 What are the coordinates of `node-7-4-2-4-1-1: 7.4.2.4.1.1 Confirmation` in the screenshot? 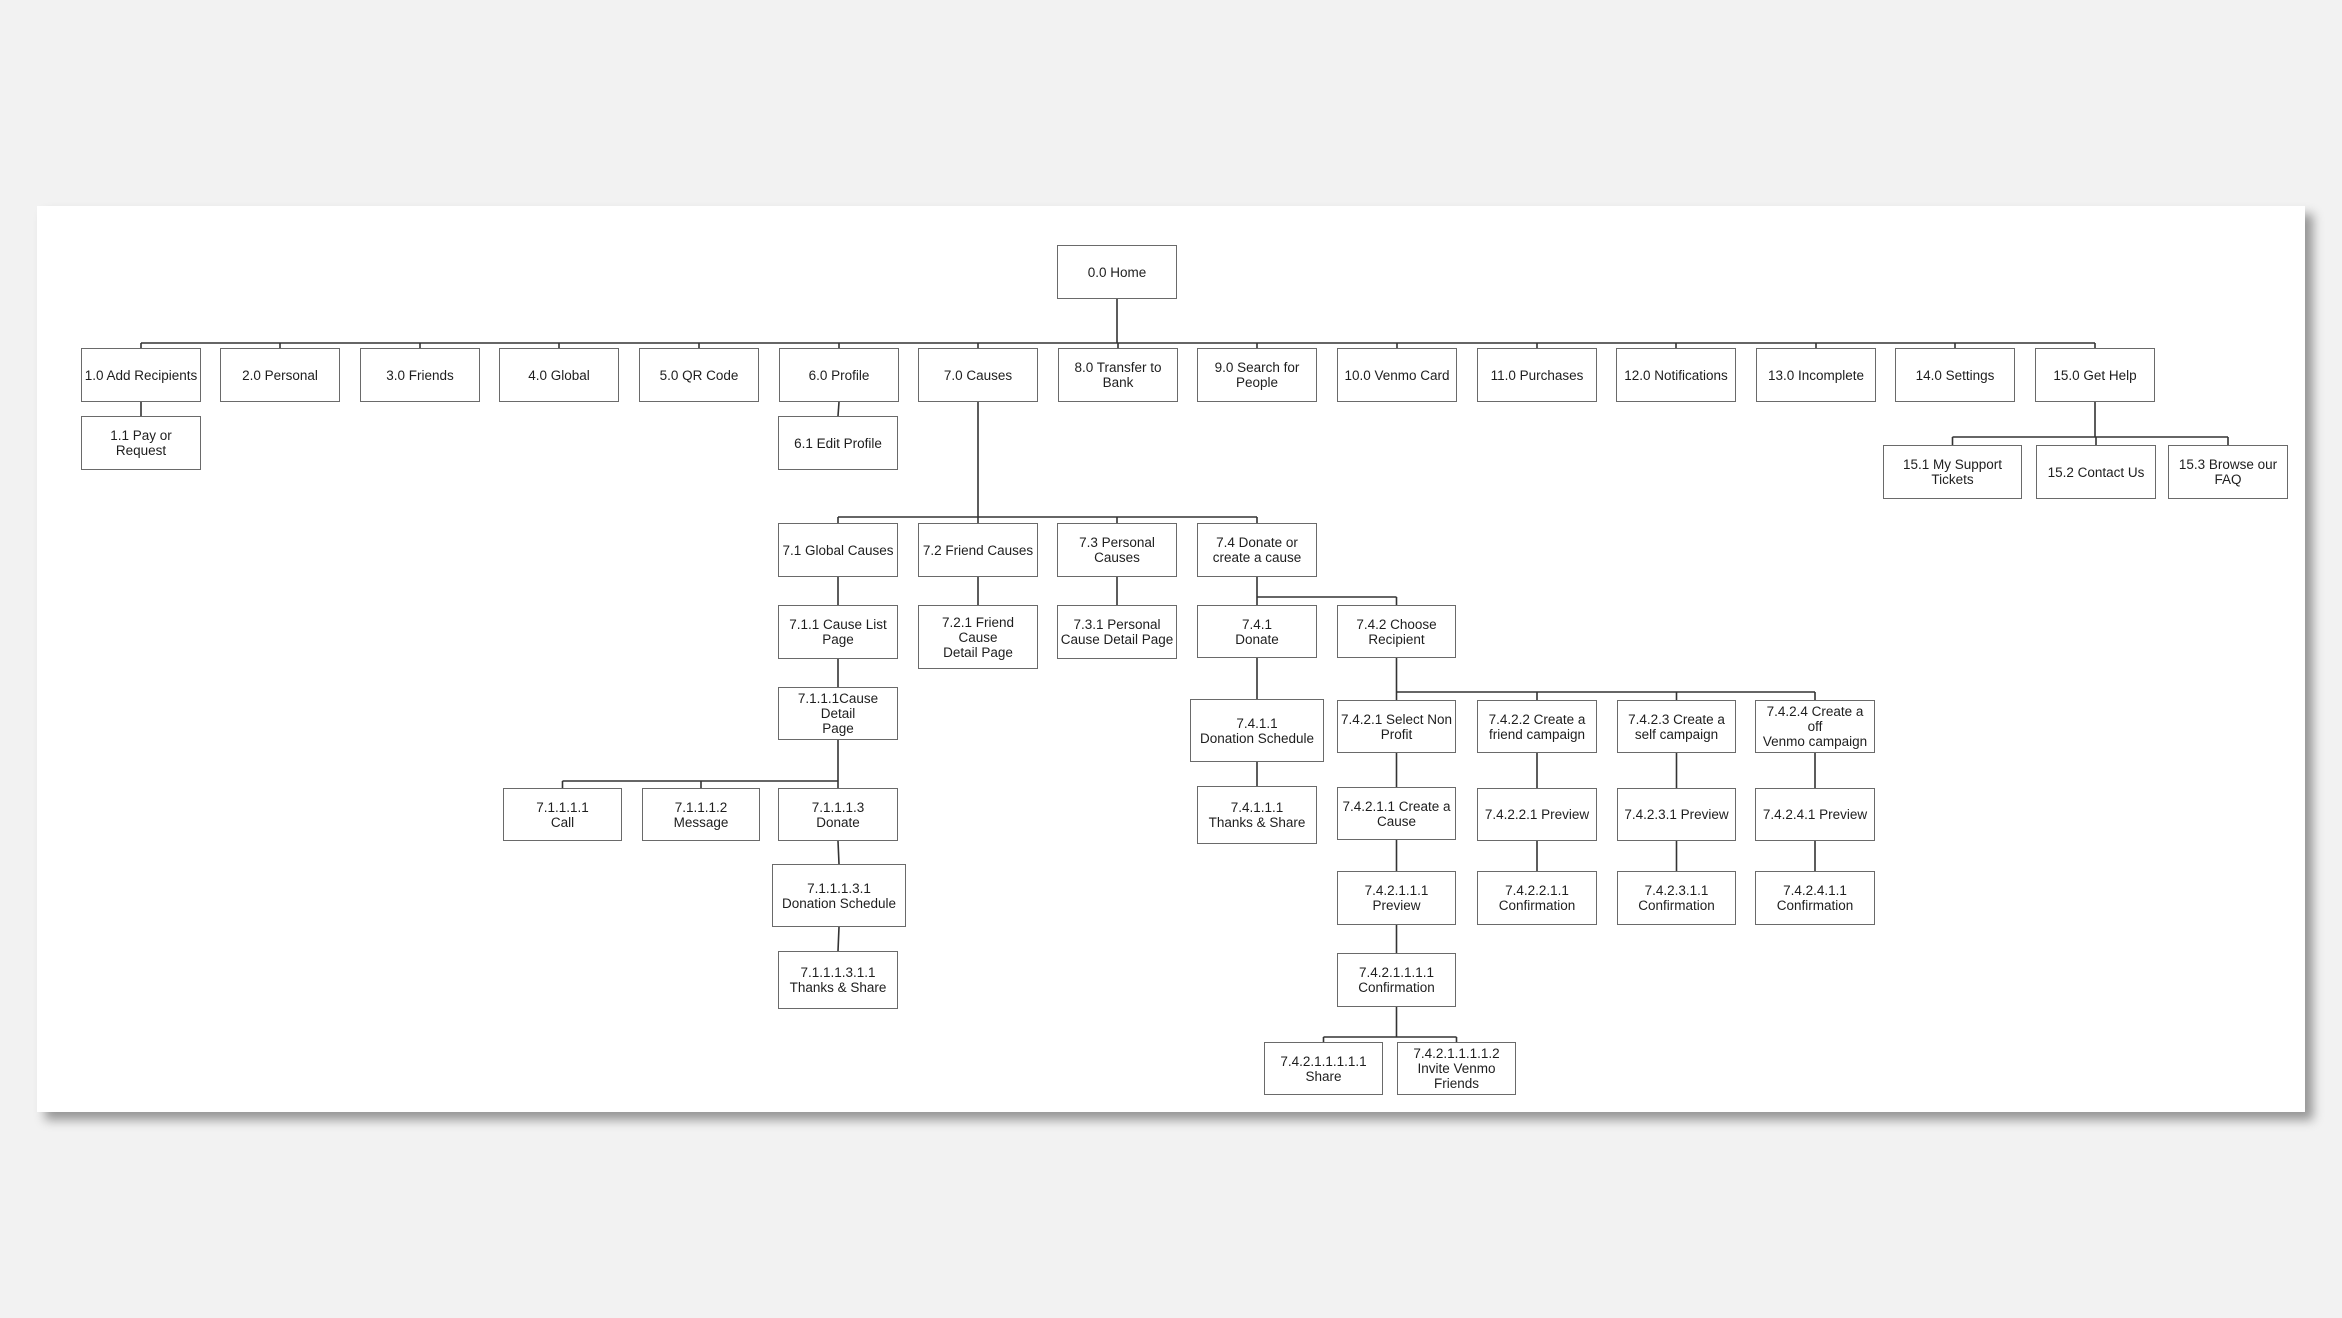 It's located at (1815, 898).